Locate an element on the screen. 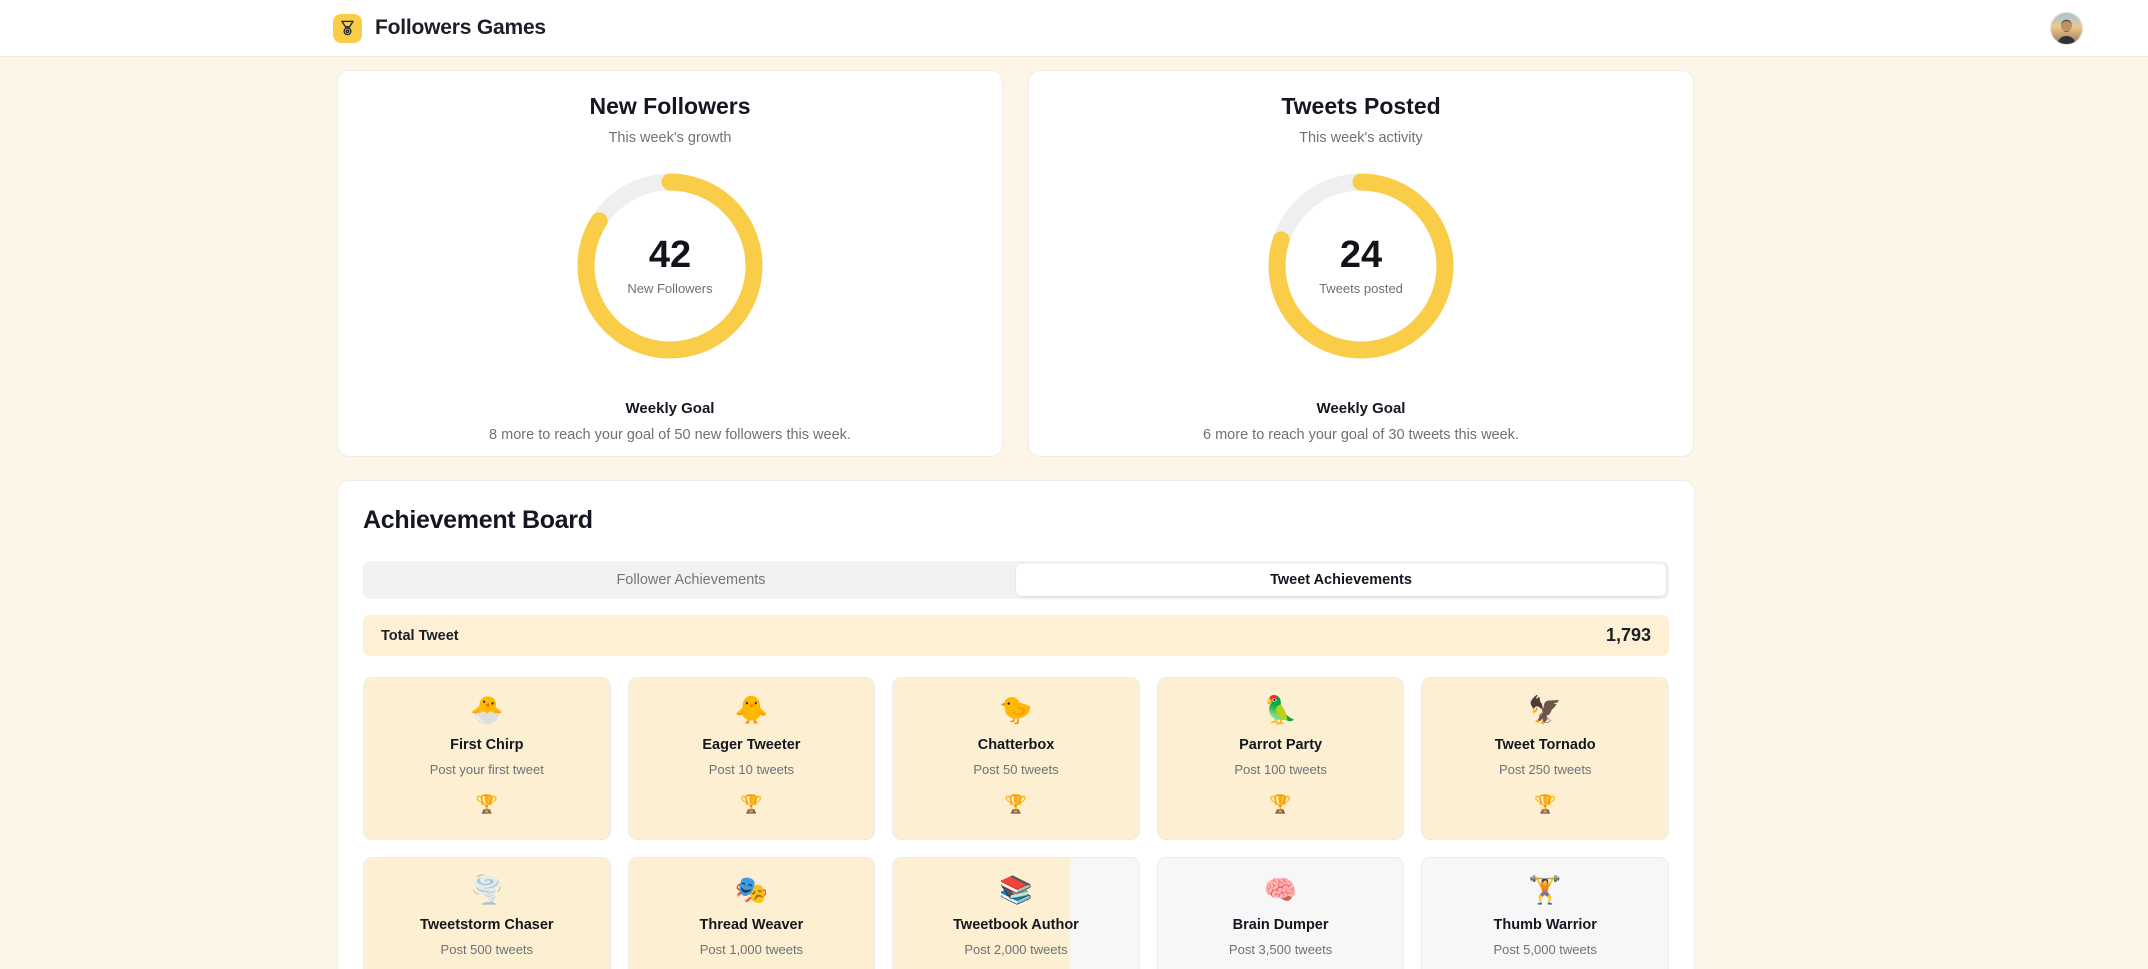 The image size is (2148, 969). achievement-card: 🐣 First Chirp Post your first tweet 🏆 is located at coordinates (487, 758).